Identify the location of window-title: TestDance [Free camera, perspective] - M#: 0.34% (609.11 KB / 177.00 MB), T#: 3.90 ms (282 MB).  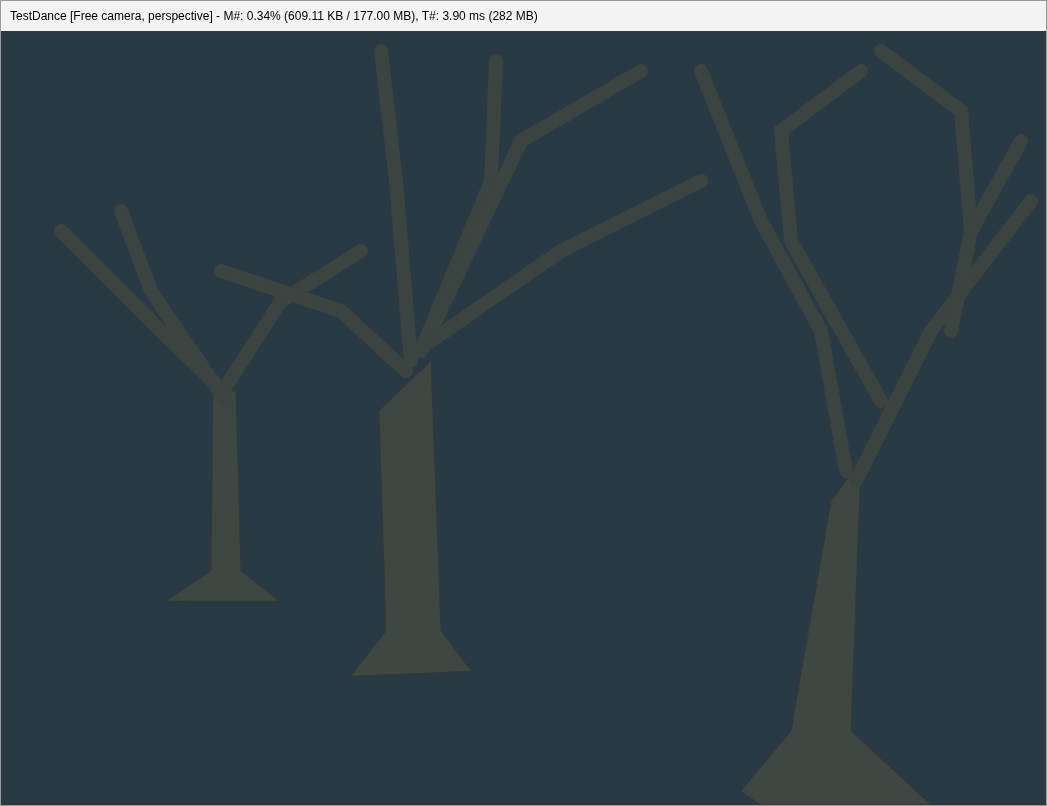
(274, 16).